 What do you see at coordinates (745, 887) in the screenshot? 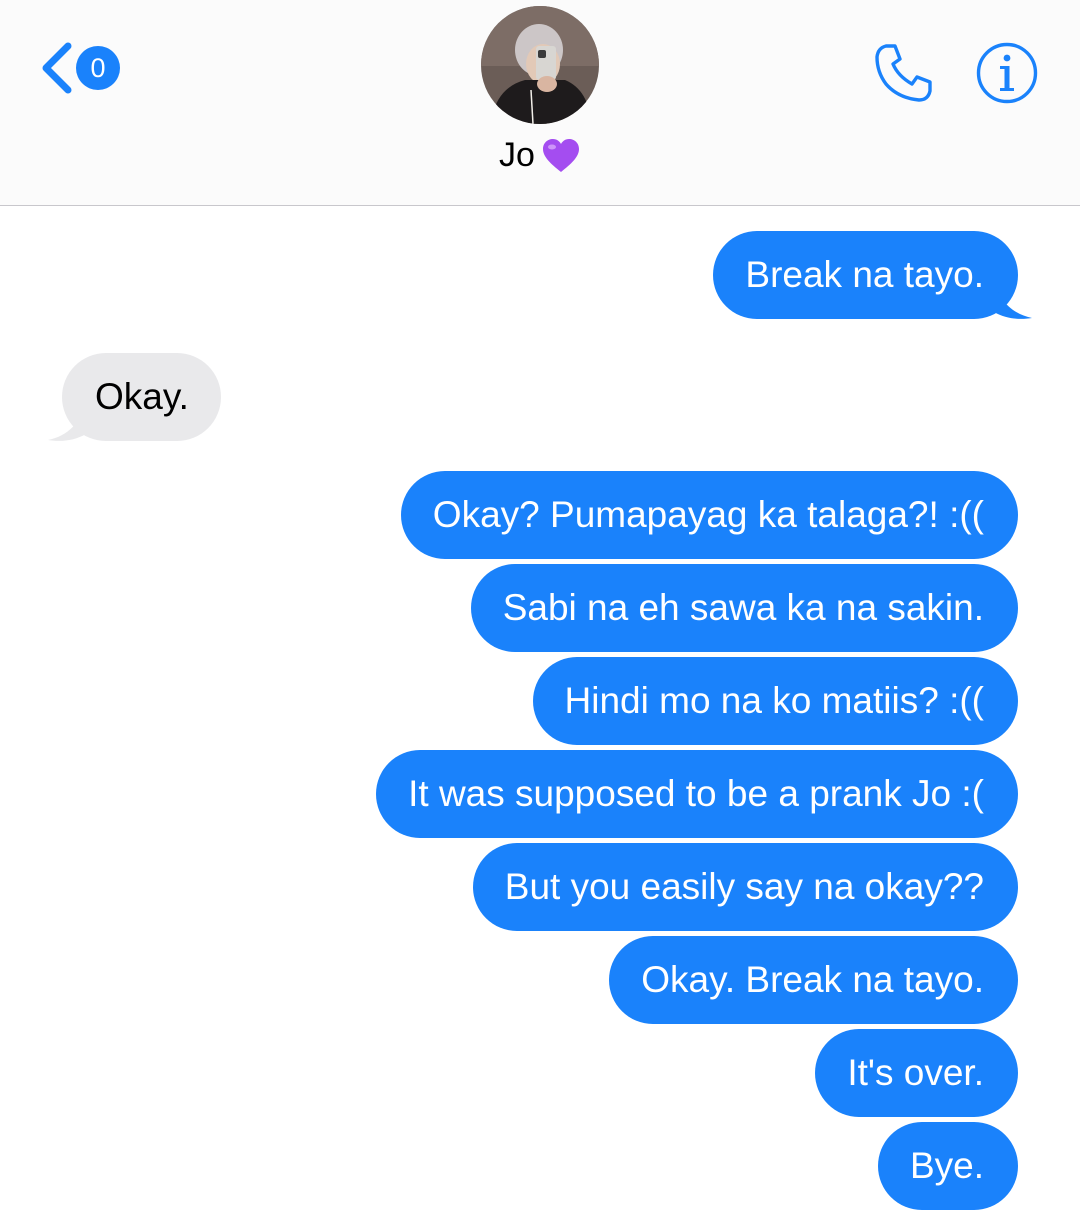
I see `message-bubble-outgoing: But you easily say na okay??` at bounding box center [745, 887].